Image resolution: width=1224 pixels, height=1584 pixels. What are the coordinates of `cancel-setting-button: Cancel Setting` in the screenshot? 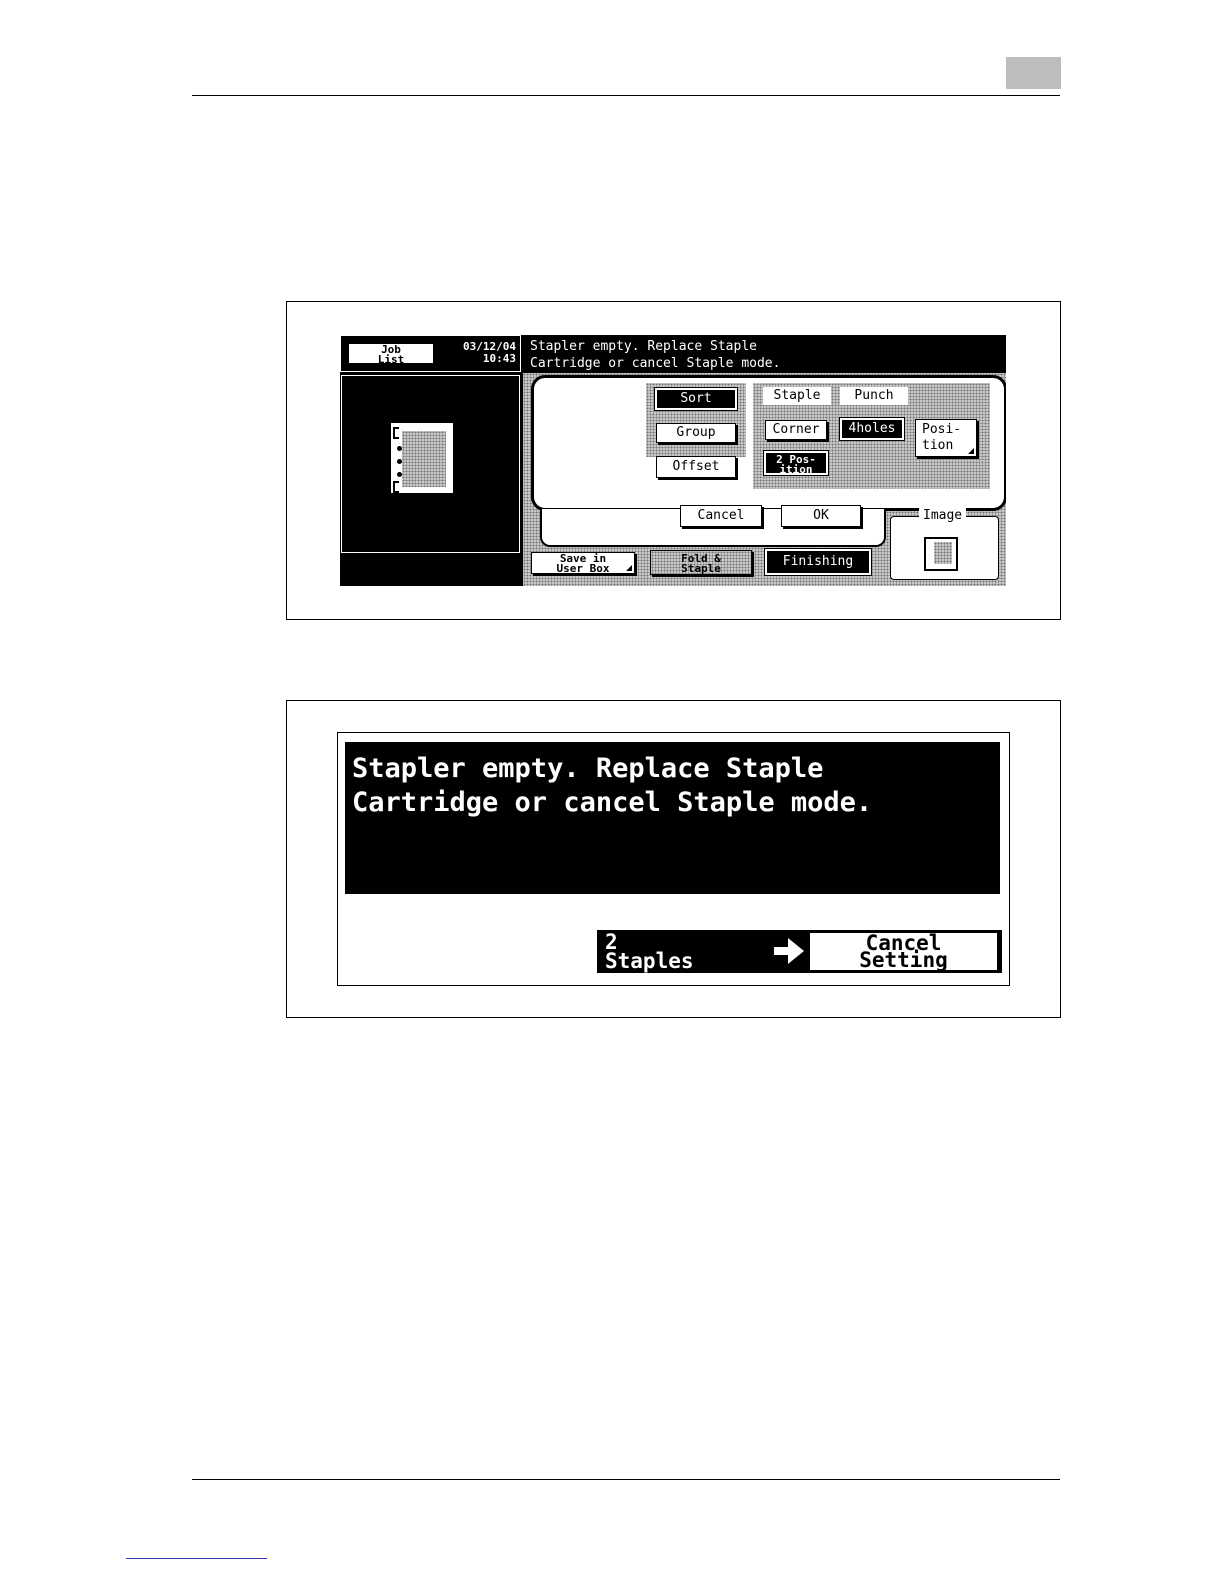 It's located at (903, 951).